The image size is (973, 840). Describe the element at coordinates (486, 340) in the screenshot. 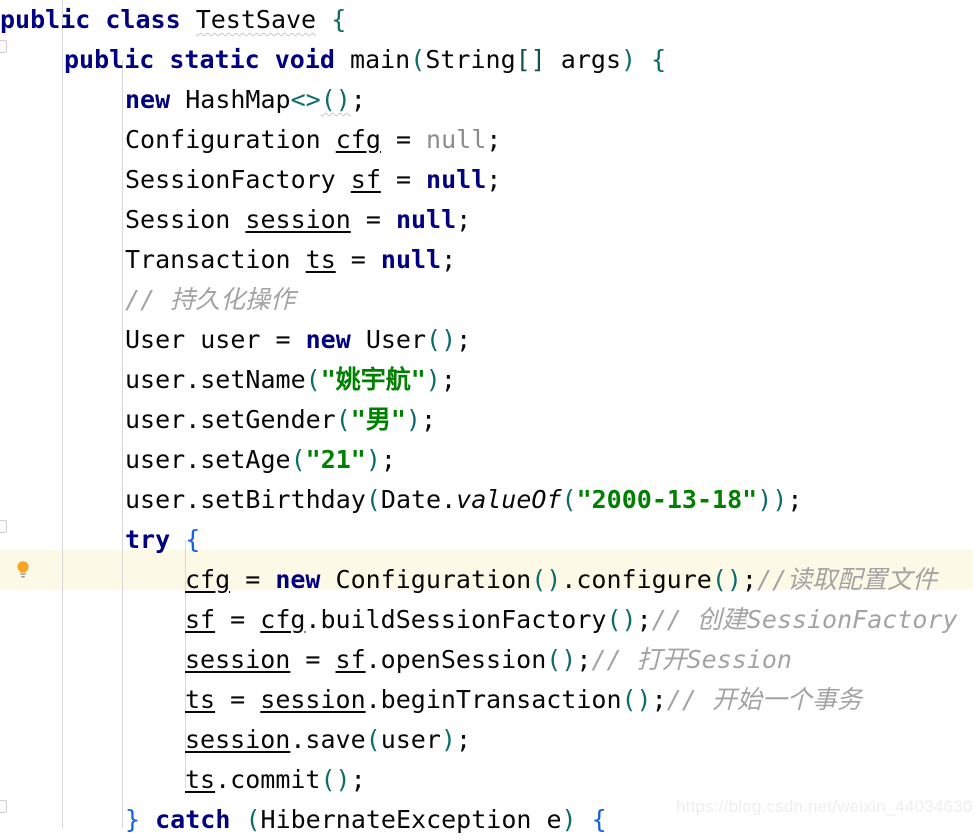

I see `code-line-9: User user = new User();` at that location.